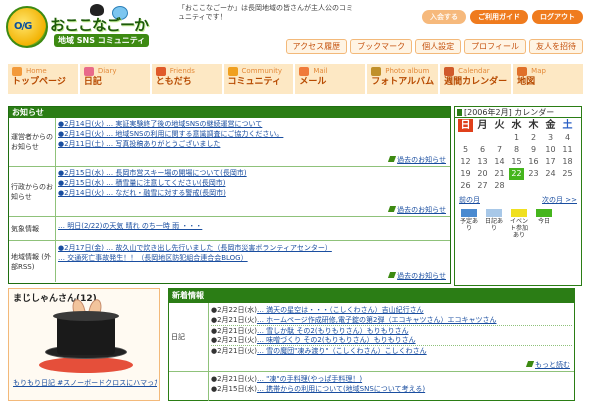  Describe the element at coordinates (482, 186) in the screenshot. I see `calendar-day: 27` at that location.